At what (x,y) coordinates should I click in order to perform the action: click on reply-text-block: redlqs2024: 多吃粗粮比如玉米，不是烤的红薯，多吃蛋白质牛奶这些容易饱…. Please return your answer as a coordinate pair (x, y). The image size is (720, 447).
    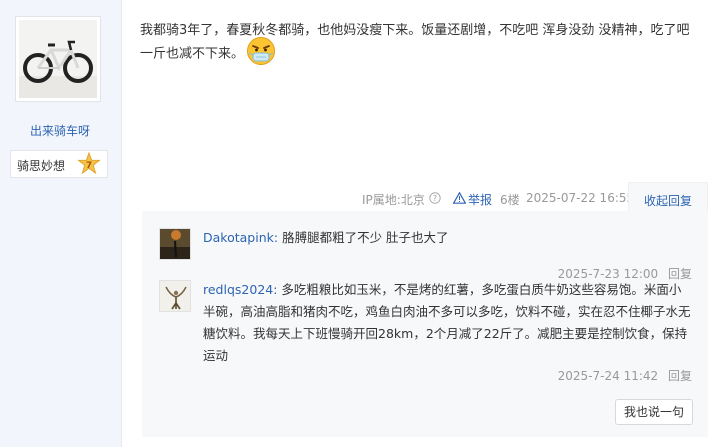
    Looking at the image, I should click on (447, 323).